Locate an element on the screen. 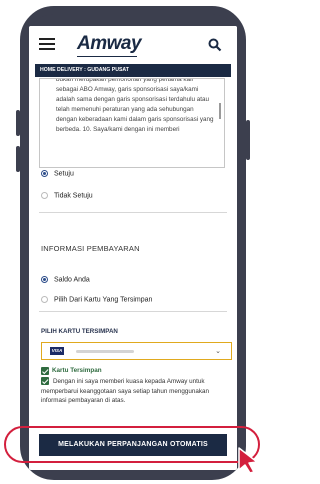 This screenshot has height=484, width=320. delivery-location-bar: HOME DELIVERY : GUDANG PUSAT is located at coordinates (133, 70).